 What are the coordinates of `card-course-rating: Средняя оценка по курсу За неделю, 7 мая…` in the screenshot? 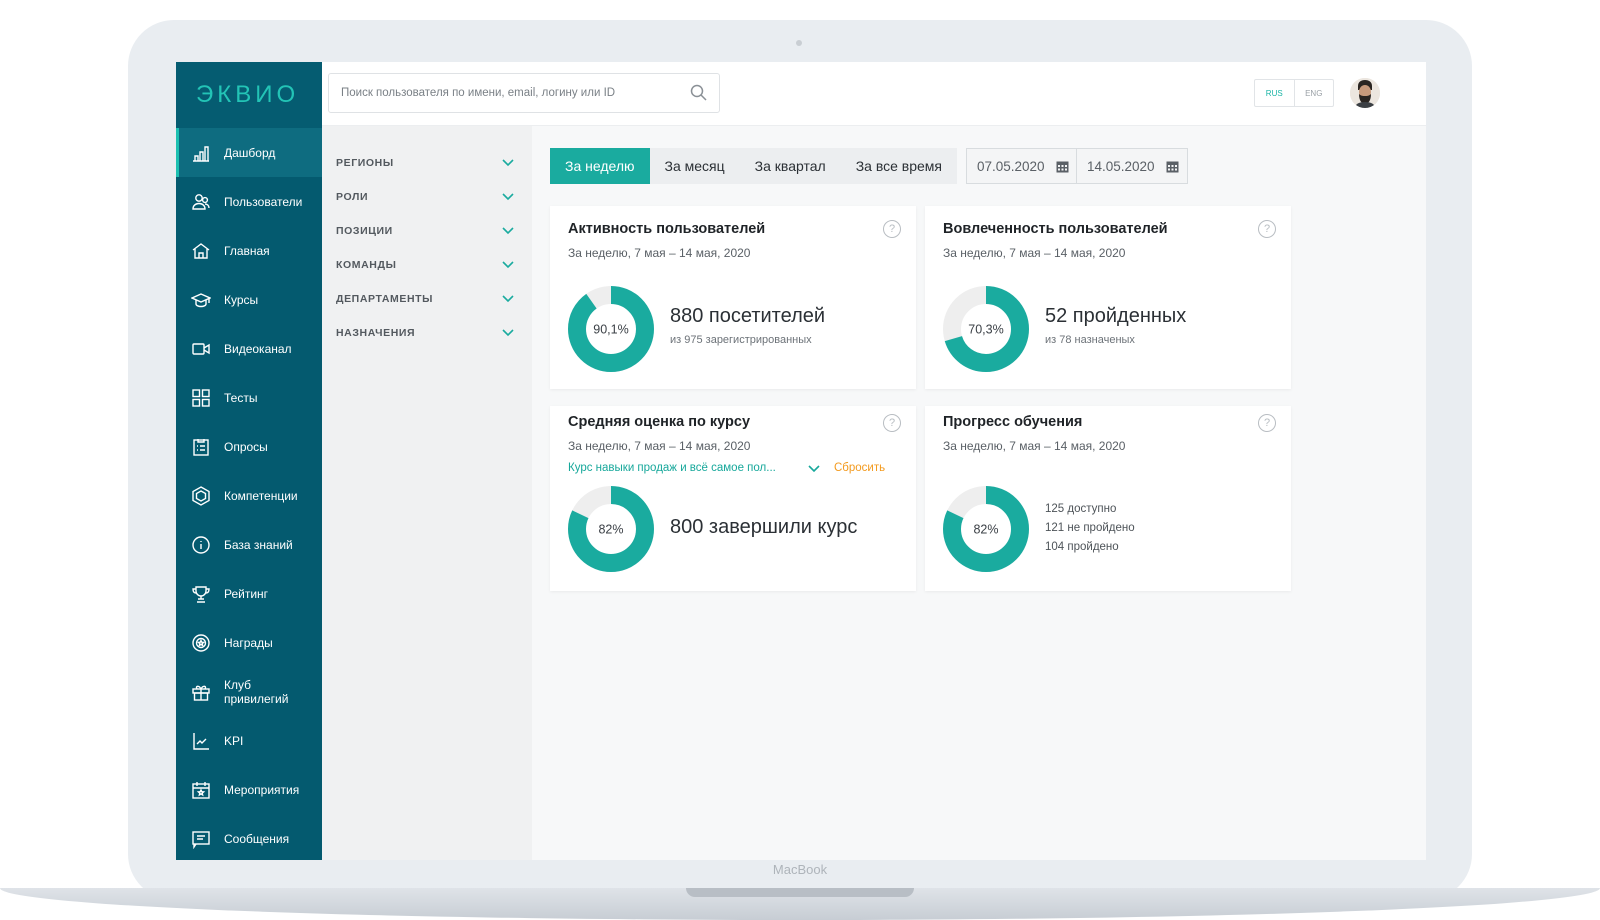 It's located at (733, 498).